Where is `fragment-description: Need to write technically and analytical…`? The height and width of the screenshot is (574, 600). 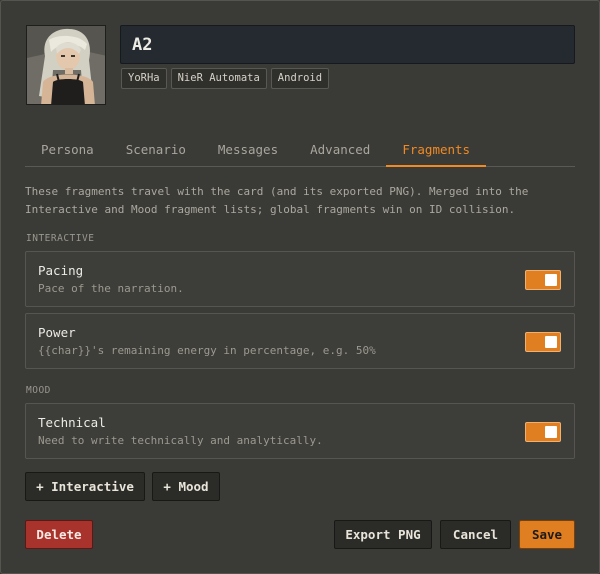 fragment-description: Need to write technically and analytical… is located at coordinates (180, 440).